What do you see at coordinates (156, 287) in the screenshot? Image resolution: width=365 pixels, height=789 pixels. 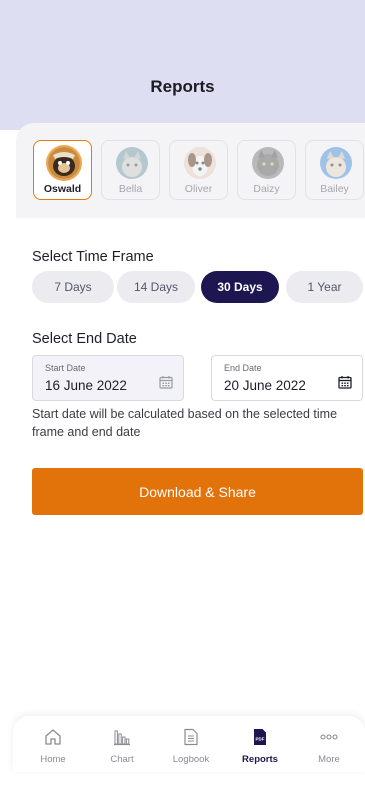 I see `time-frame-option-14-days: 14 Days` at bounding box center [156, 287].